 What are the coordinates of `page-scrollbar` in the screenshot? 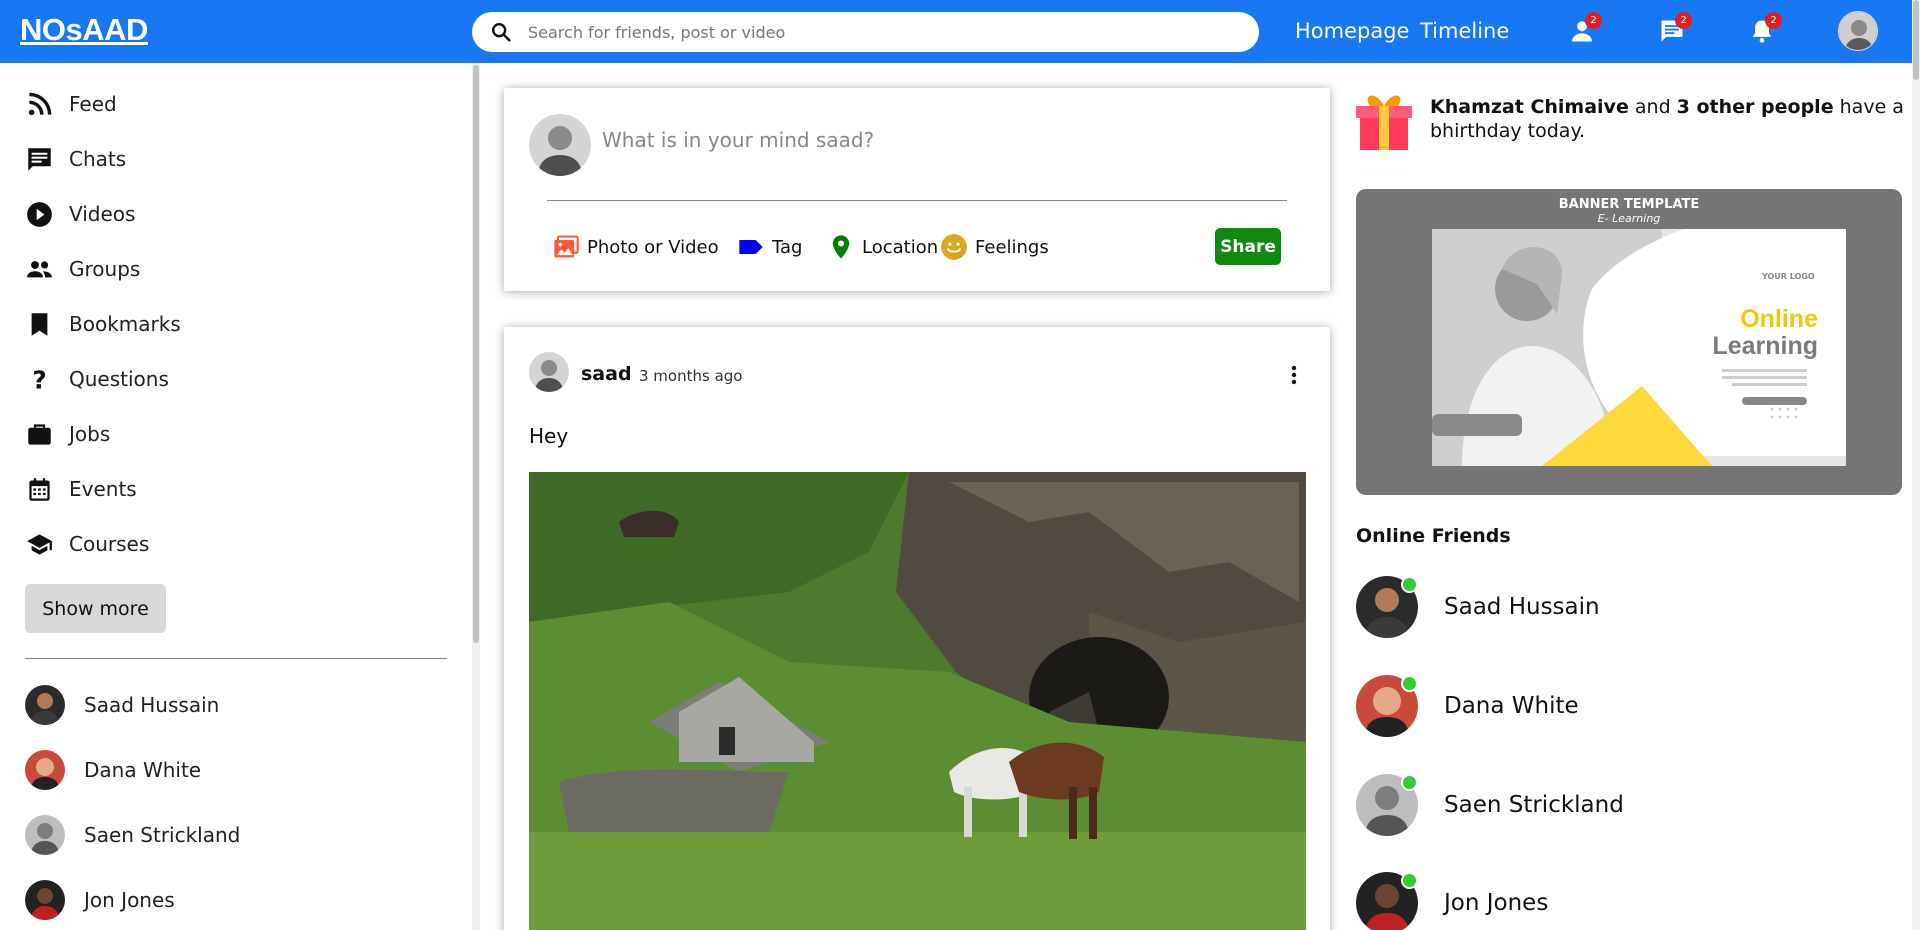 It's located at (1916, 465).